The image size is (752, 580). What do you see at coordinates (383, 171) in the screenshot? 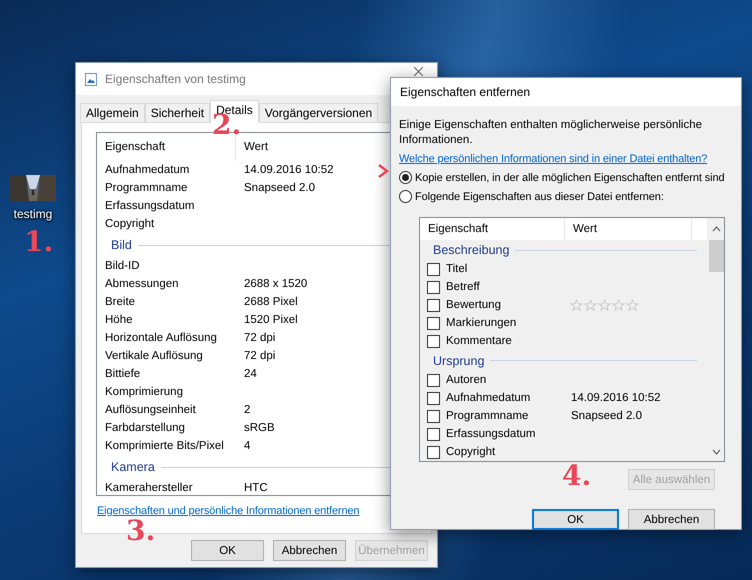
I see `chevron-icon` at bounding box center [383, 171].